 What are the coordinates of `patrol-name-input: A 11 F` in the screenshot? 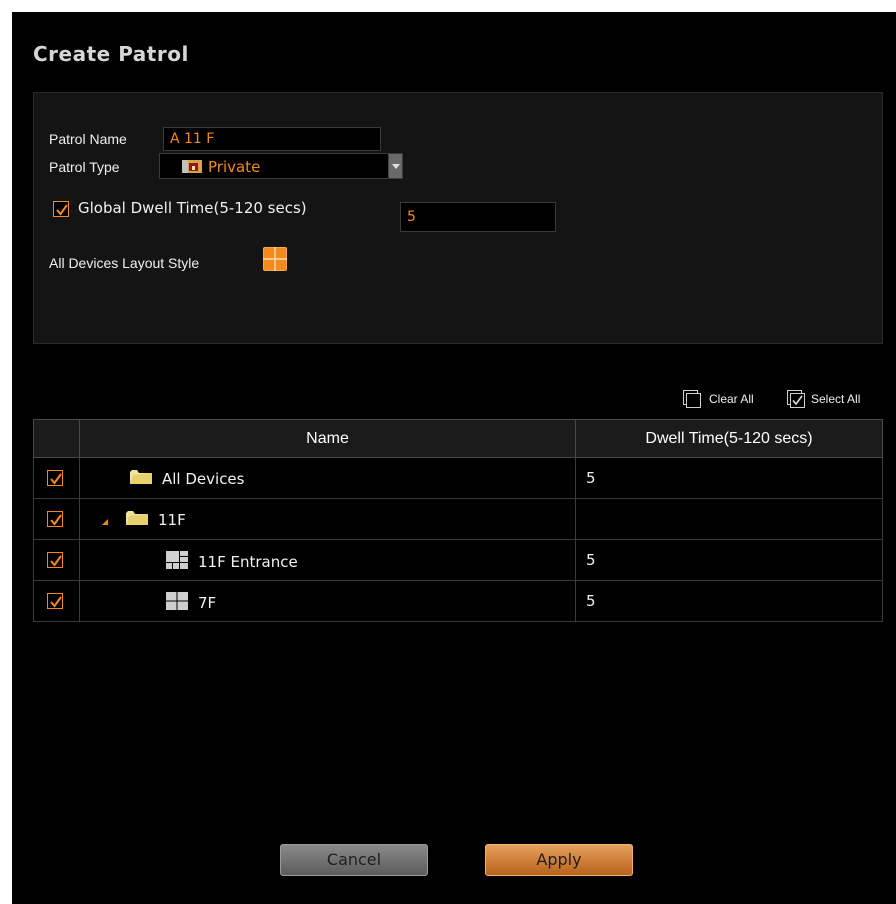 It's located at (272, 139).